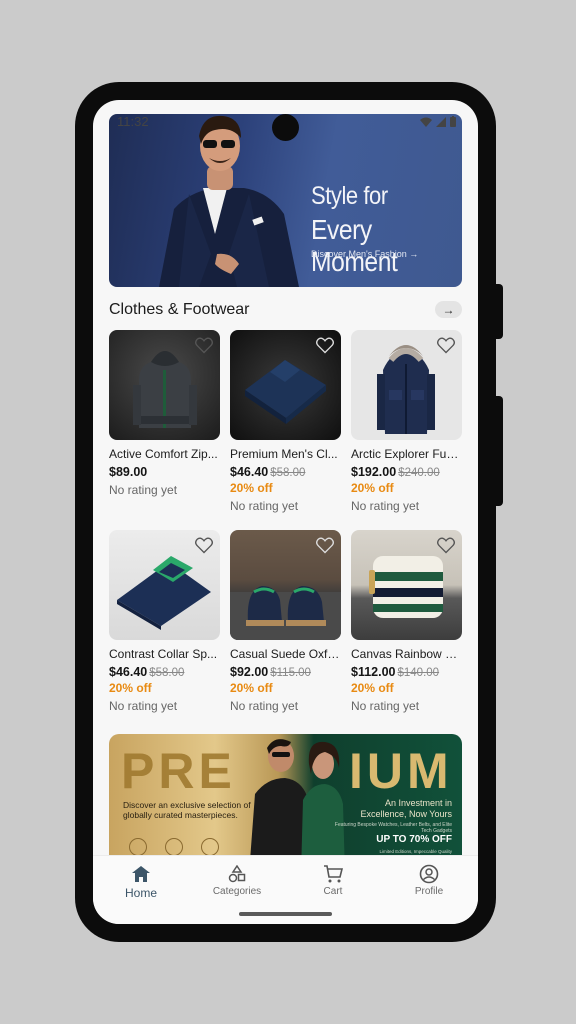 The image size is (576, 1024). I want to click on product-price: $112.00 $140.00, so click(395, 672).